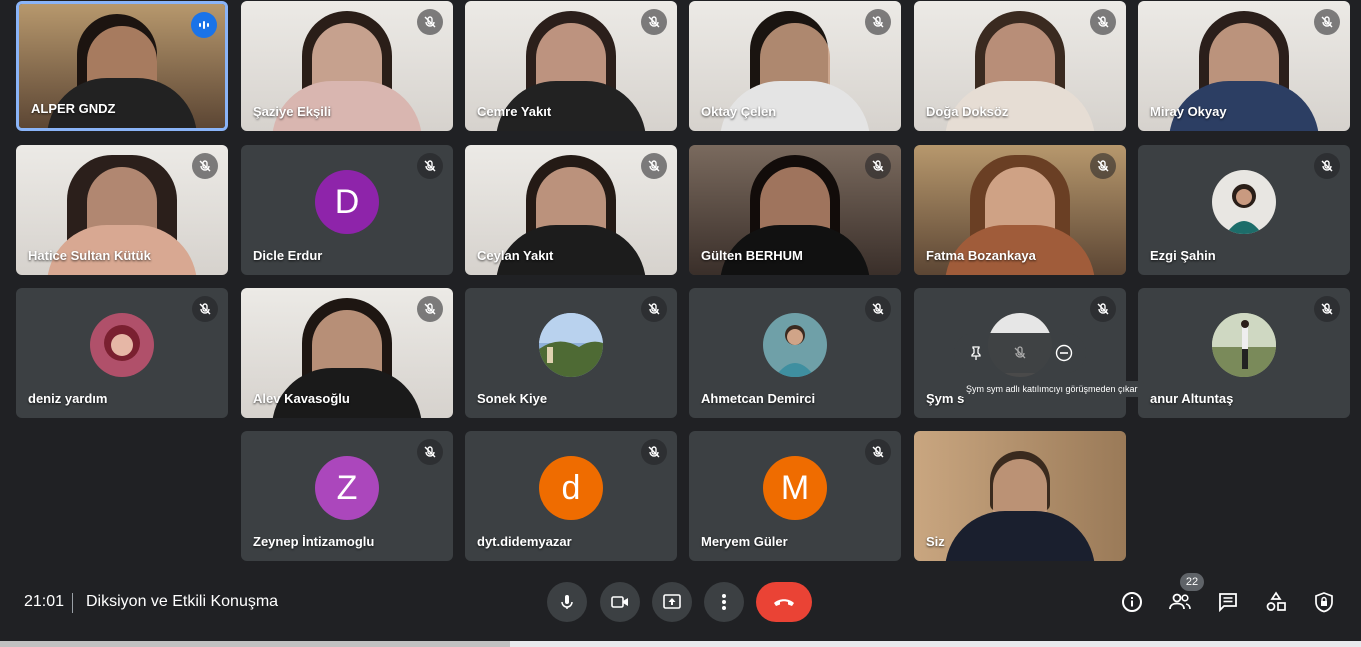 The height and width of the screenshot is (647, 1361). I want to click on people-icon, so click(1180, 601).